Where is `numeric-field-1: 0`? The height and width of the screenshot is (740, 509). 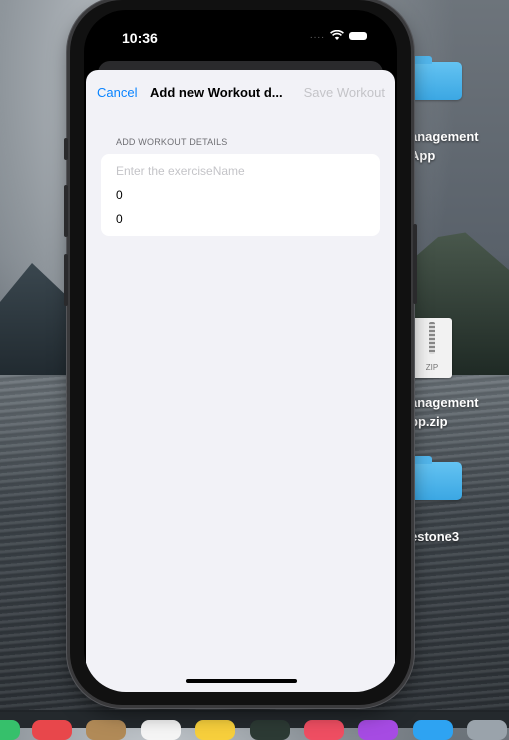
numeric-field-1: 0 is located at coordinates (119, 195).